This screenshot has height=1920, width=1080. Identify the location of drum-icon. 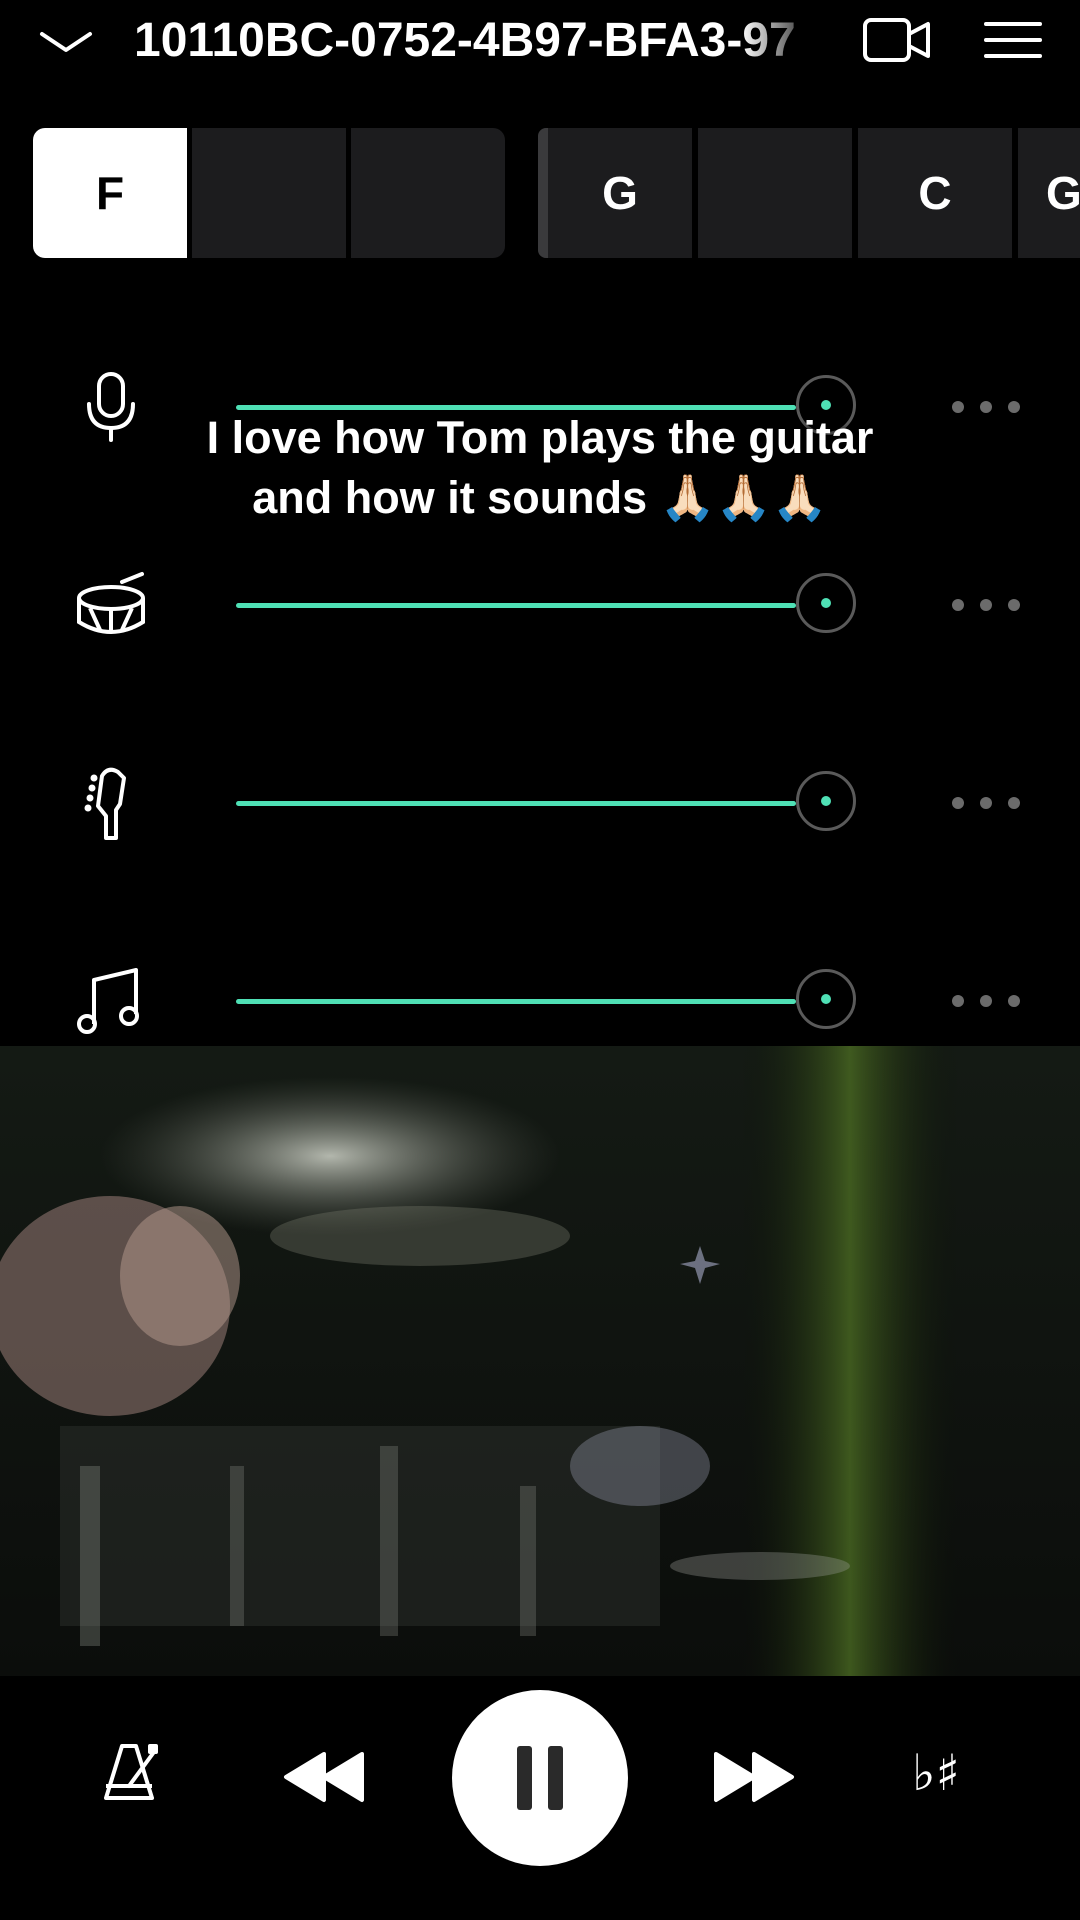
(111, 603).